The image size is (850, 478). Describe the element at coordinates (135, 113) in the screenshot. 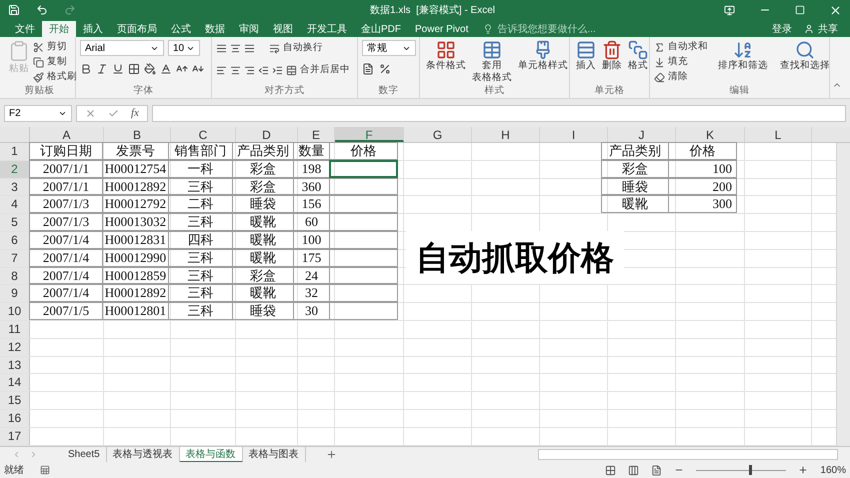

I see `insert-function-button: fx` at that location.